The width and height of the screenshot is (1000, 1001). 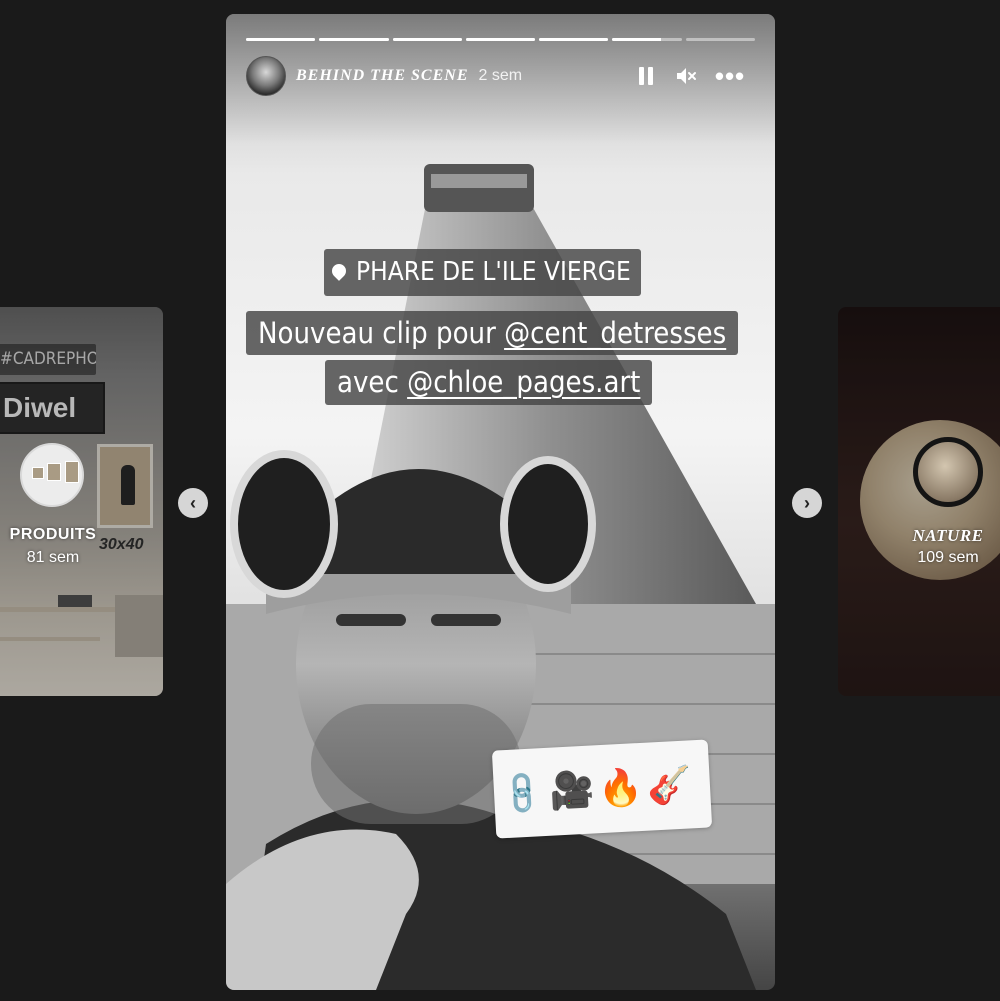 I want to click on link-sticker: 🔗 🎥 🔥 🎸, so click(x=602, y=789).